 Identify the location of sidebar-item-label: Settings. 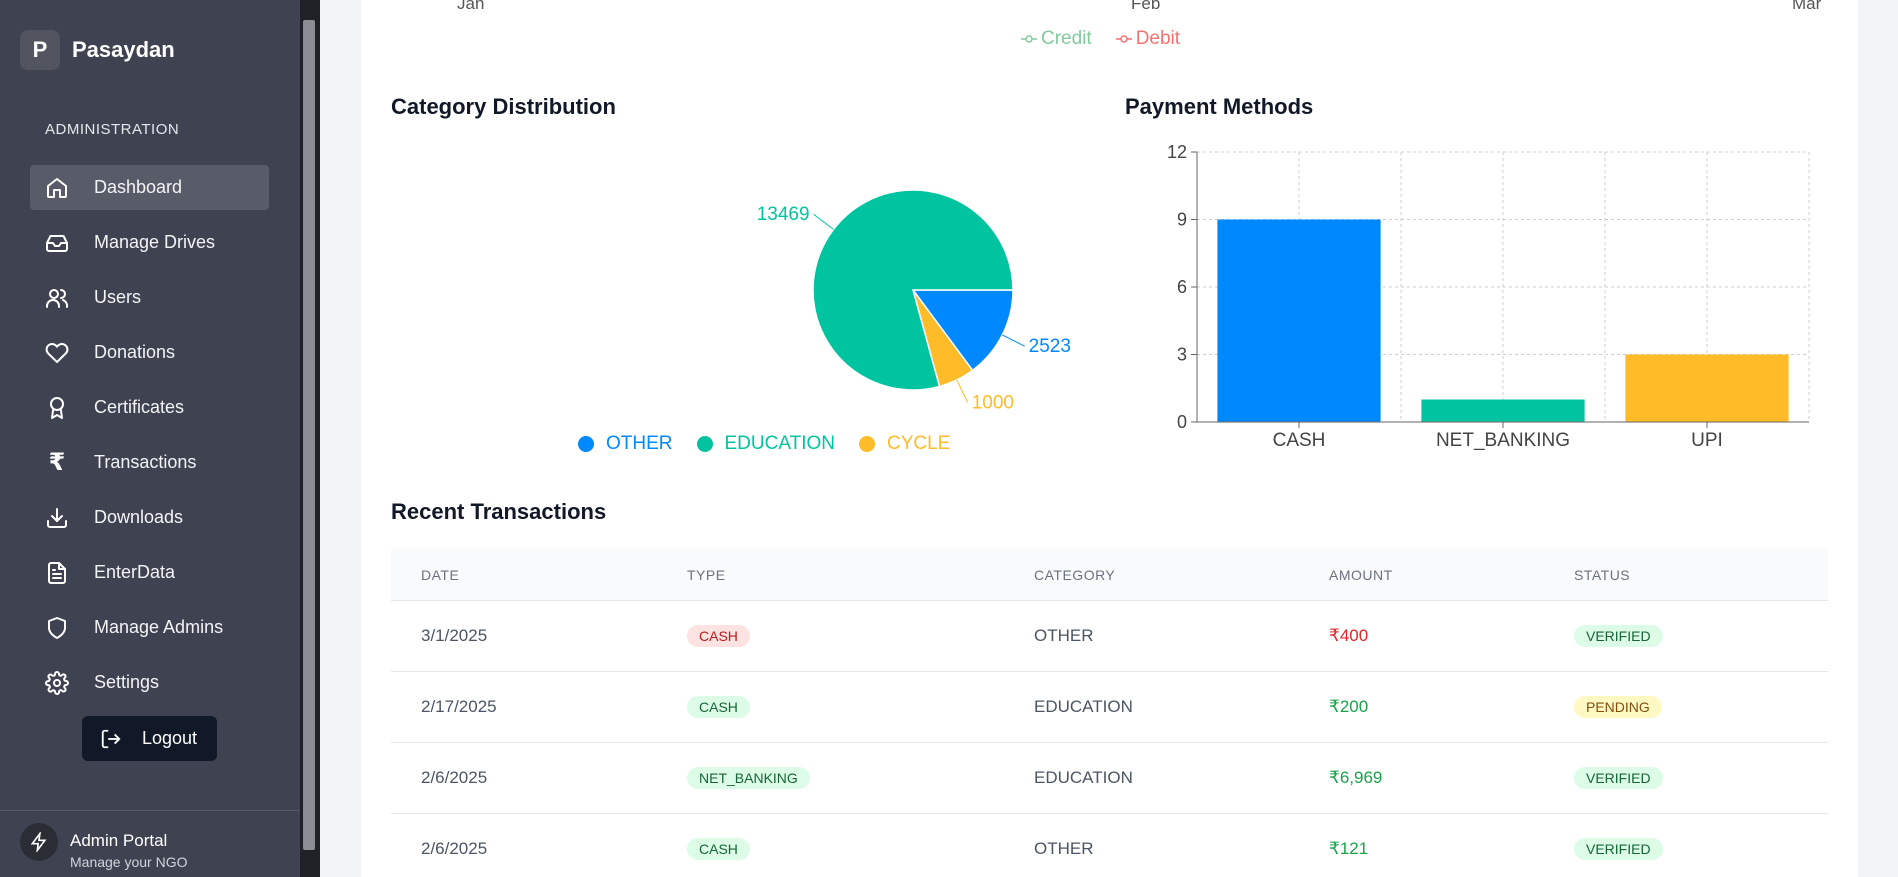
(127, 682).